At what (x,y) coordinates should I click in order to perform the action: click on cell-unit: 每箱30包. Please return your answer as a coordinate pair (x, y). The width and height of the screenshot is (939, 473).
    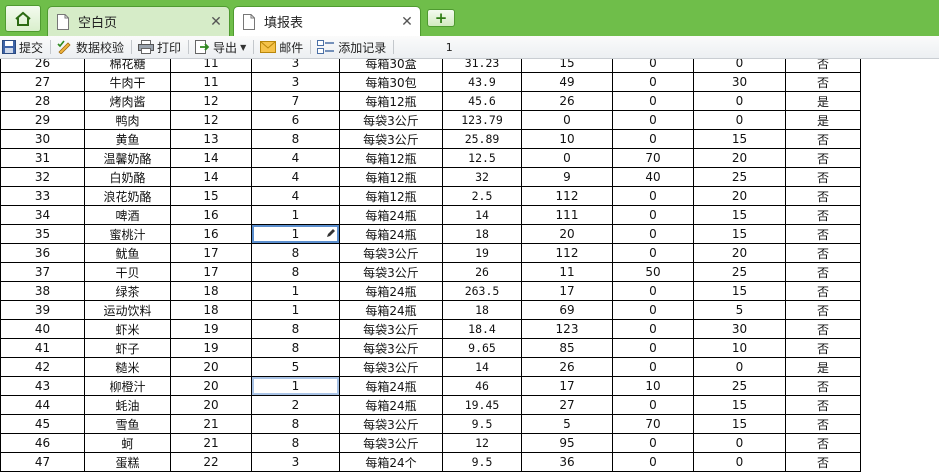
    Looking at the image, I should click on (391, 82).